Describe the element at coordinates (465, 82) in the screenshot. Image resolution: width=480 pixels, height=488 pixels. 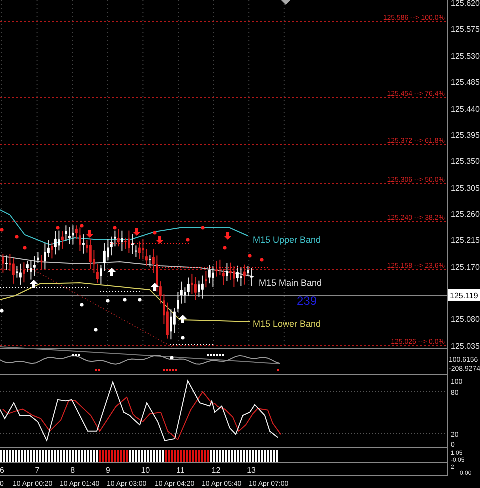
I see `price-axis-label: 125.485` at that location.